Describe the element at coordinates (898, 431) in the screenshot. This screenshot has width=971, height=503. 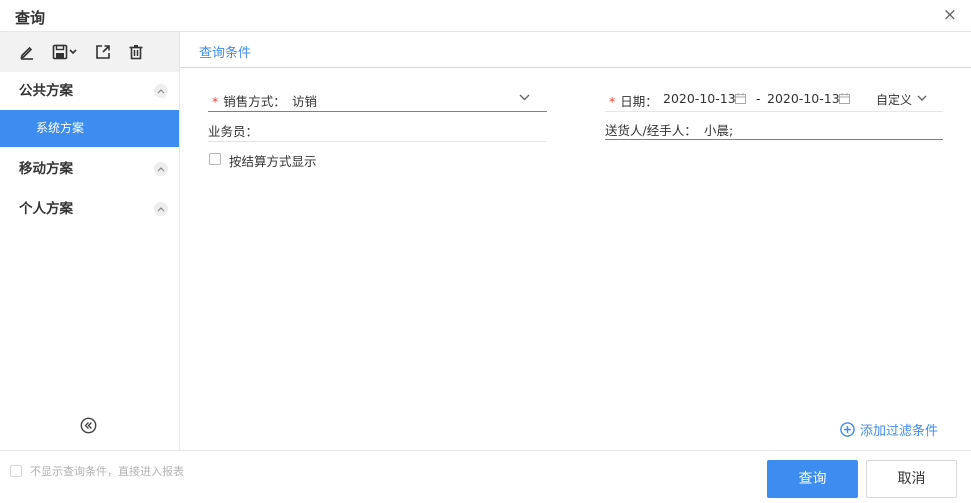
I see `add-filter-label: 添加过滤条件` at that location.